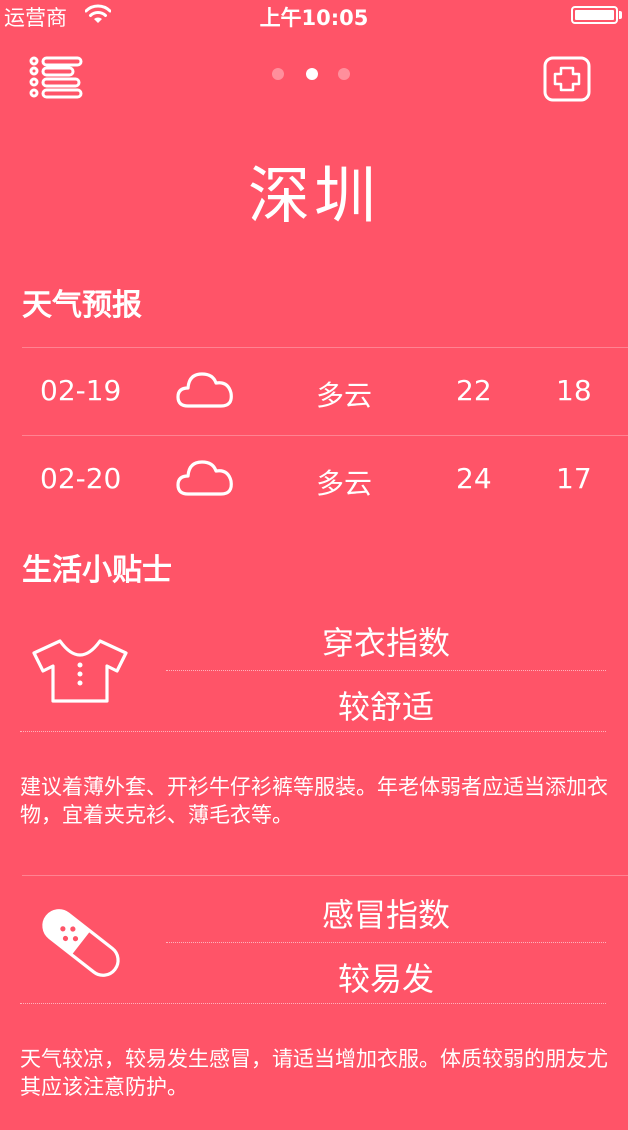 Image resolution: width=628 pixels, height=1130 pixels. Describe the element at coordinates (81, 478) in the screenshot. I see `forecast-date: 02-20` at that location.